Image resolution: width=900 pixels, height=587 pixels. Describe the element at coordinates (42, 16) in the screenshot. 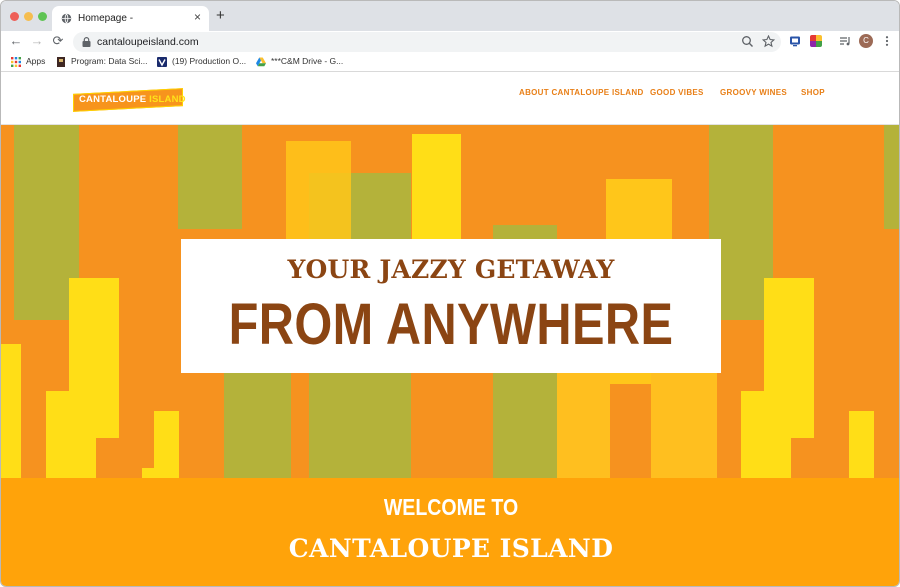

I see `maximize-window-button` at that location.